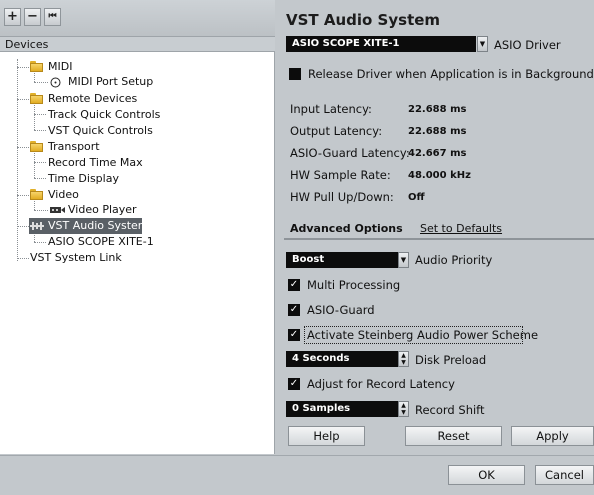 The height and width of the screenshot is (495, 594). I want to click on advanced-options-label: Advanced Options, so click(346, 228).